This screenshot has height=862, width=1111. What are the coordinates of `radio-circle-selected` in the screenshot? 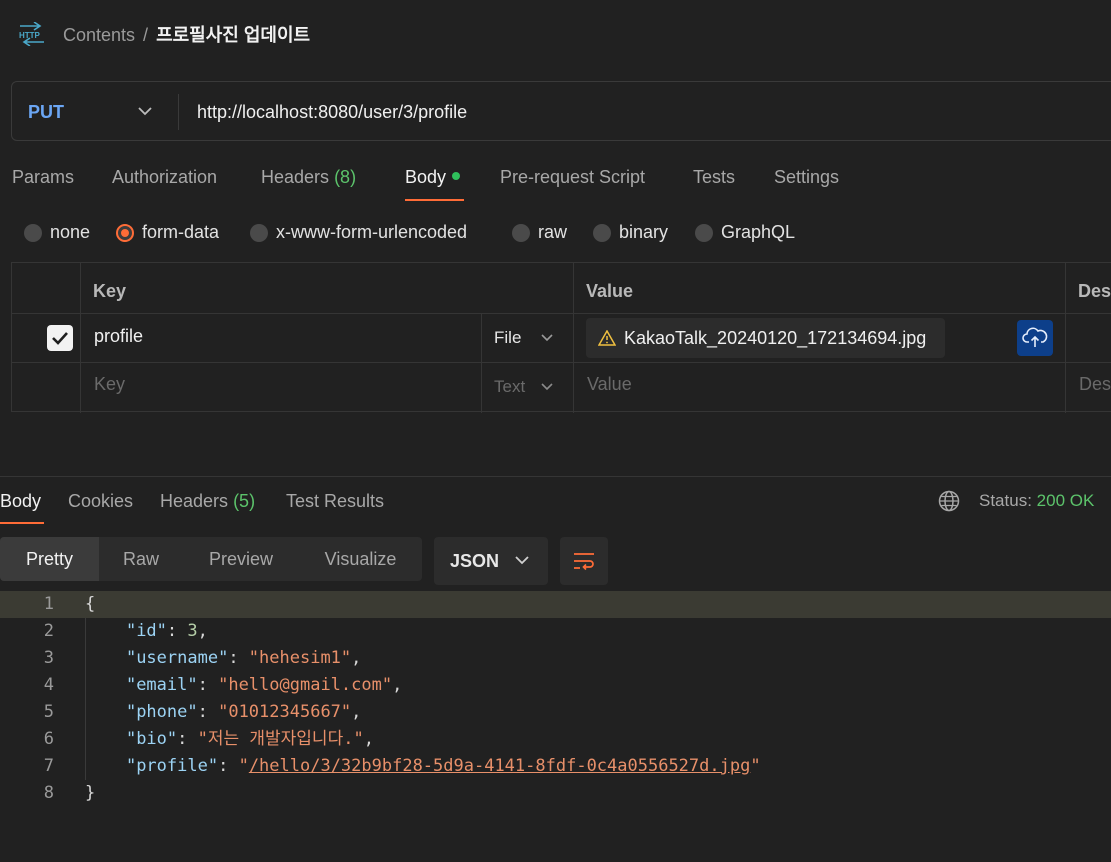 It's located at (125, 232).